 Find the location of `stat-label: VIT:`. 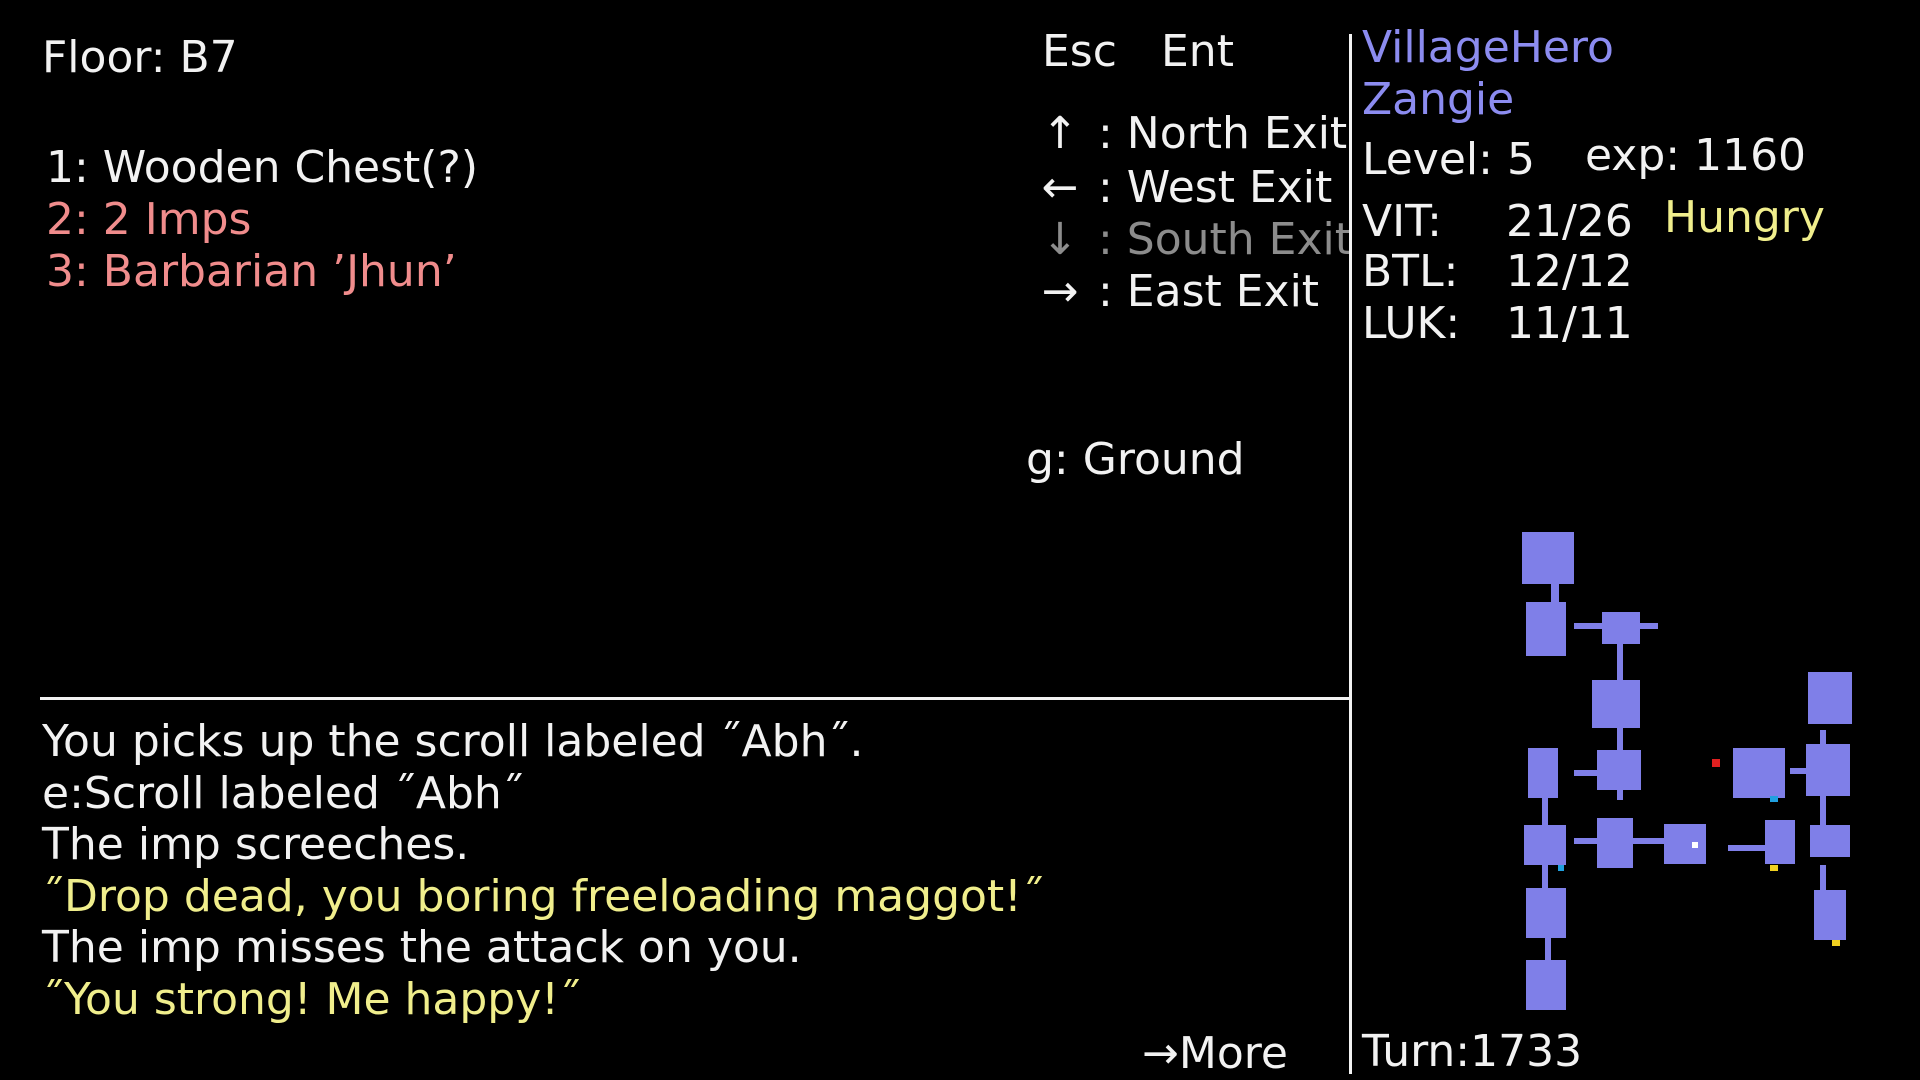

stat-label: VIT: is located at coordinates (1402, 221).